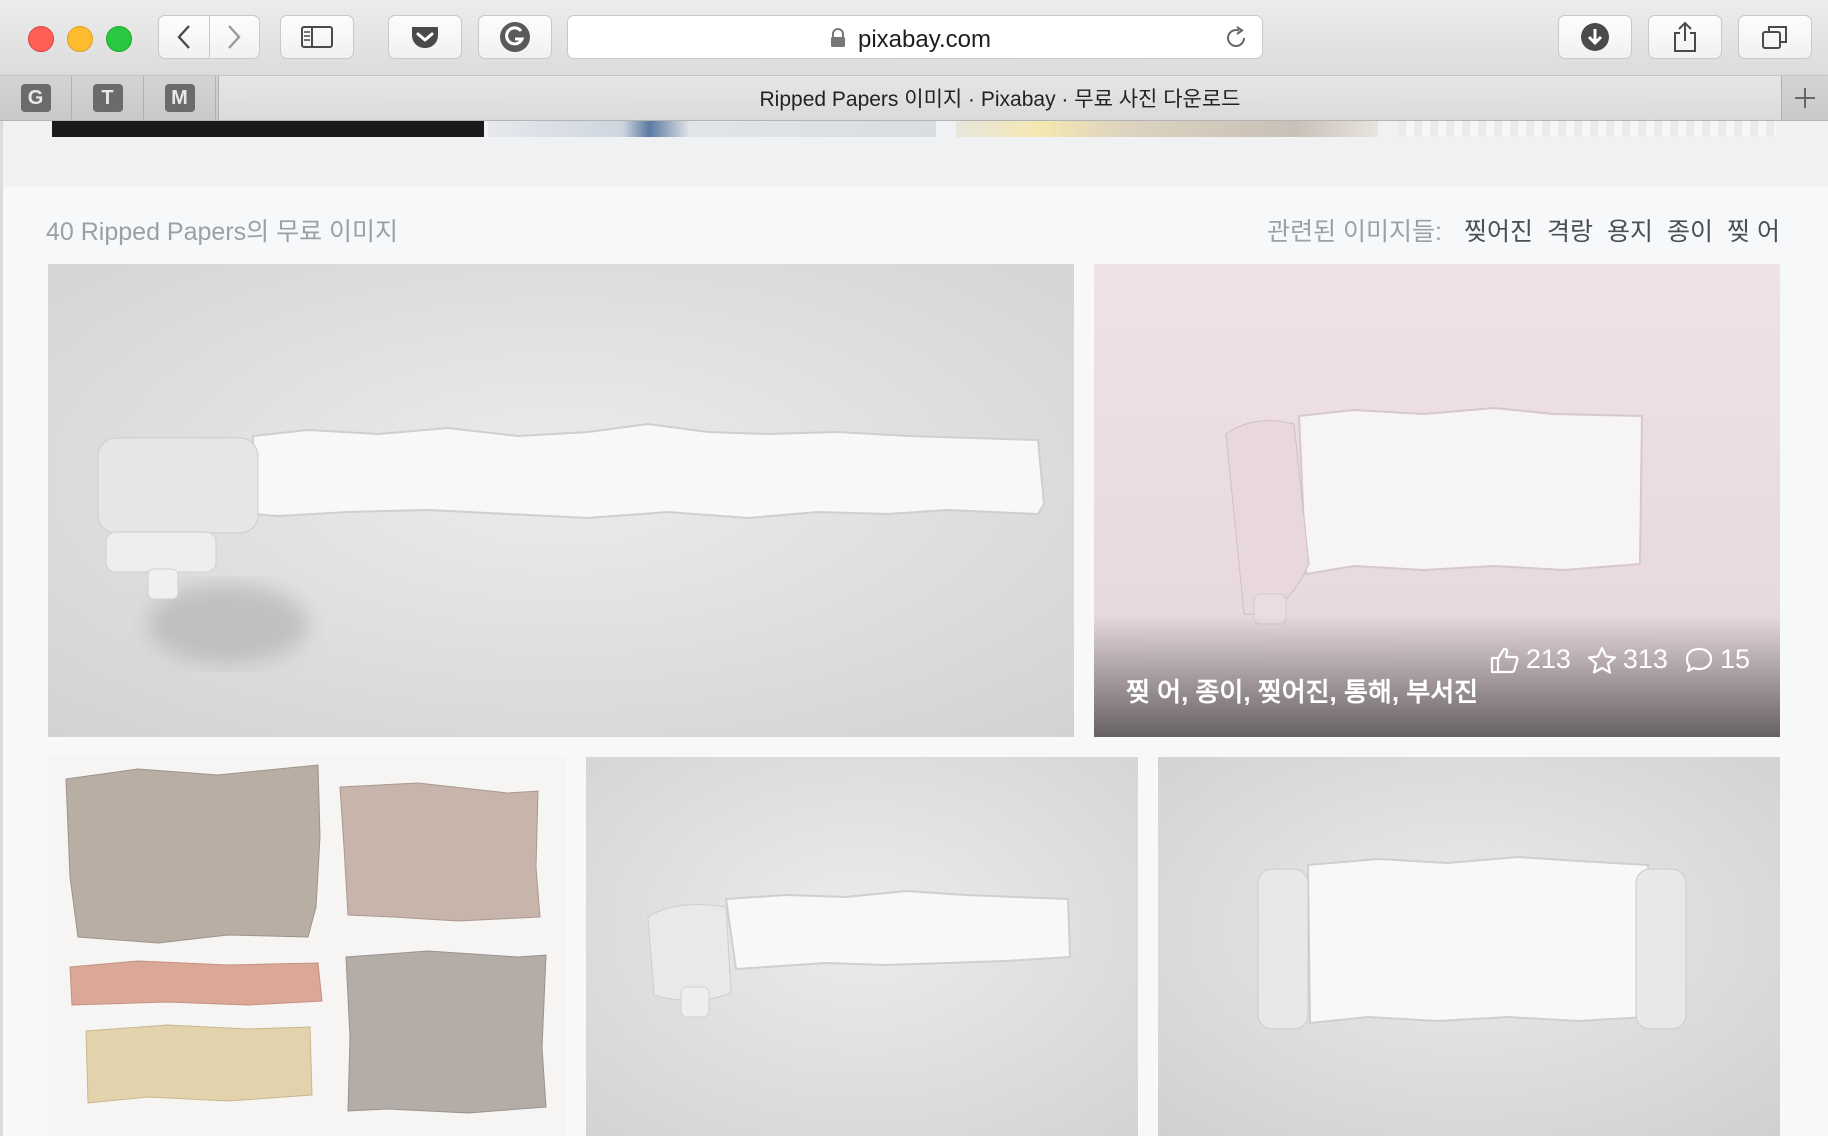 This screenshot has width=1828, height=1136. I want to click on comment-button: 15, so click(1717, 659).